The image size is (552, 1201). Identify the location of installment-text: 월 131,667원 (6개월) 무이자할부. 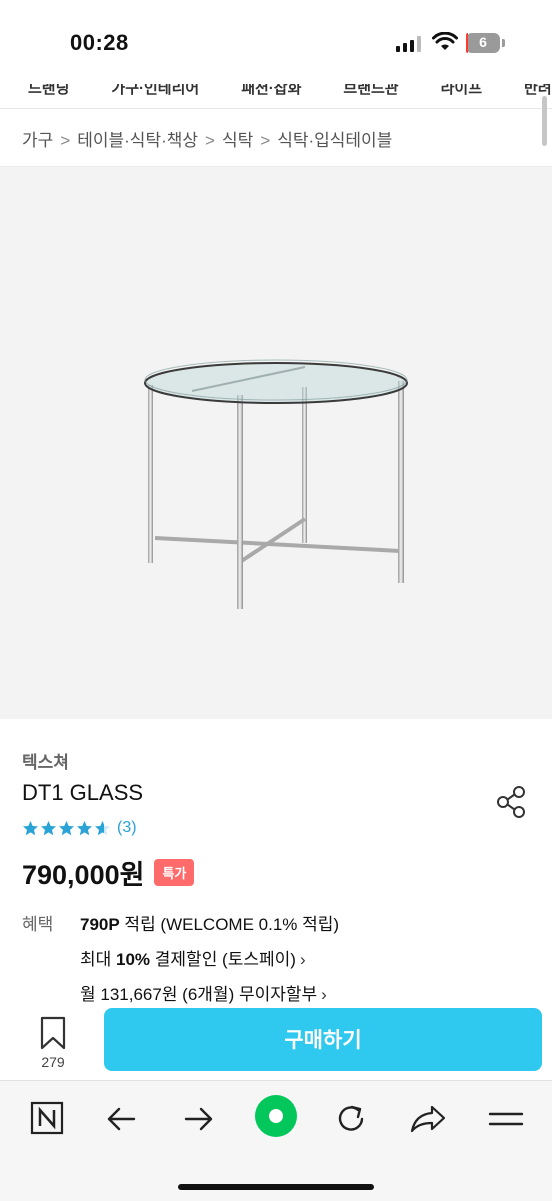
(199, 994).